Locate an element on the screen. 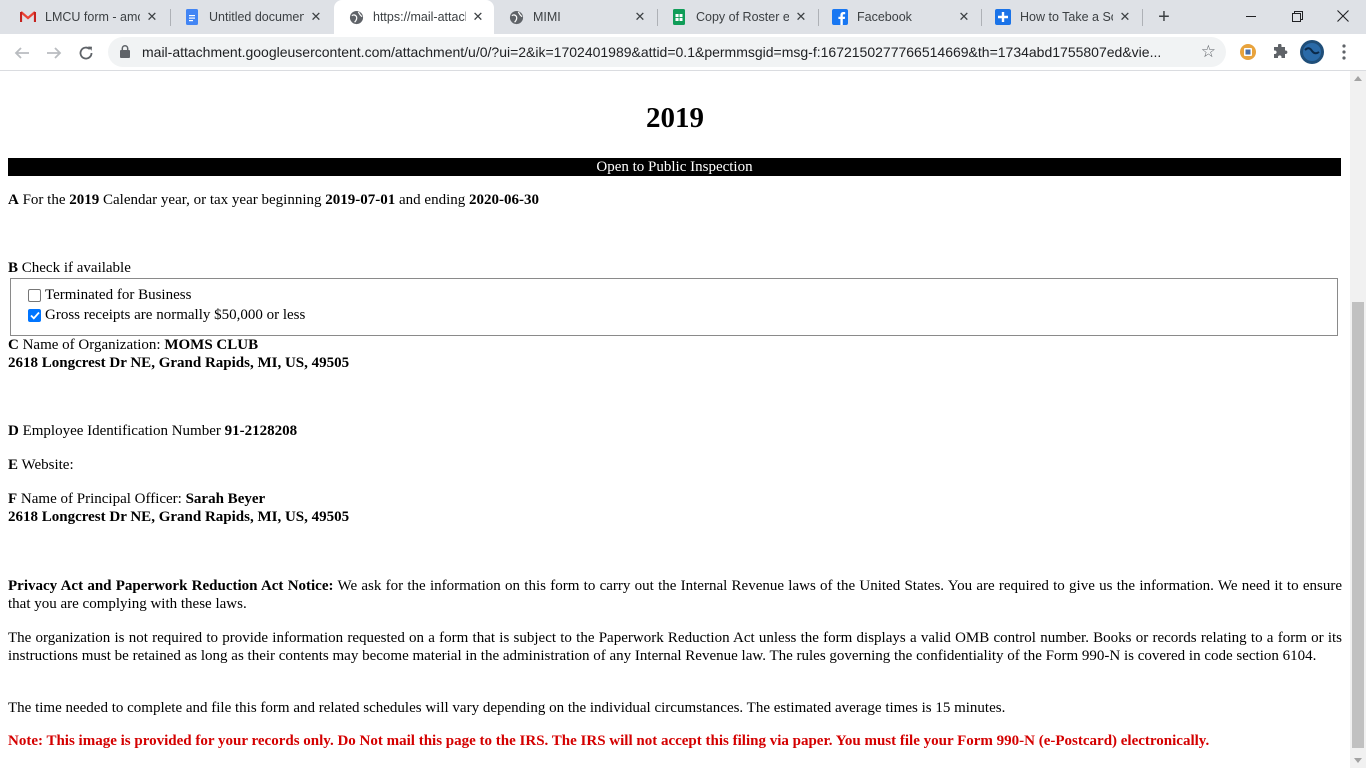 This screenshot has width=1366, height=768. extension-icon is located at coordinates (1248, 52).